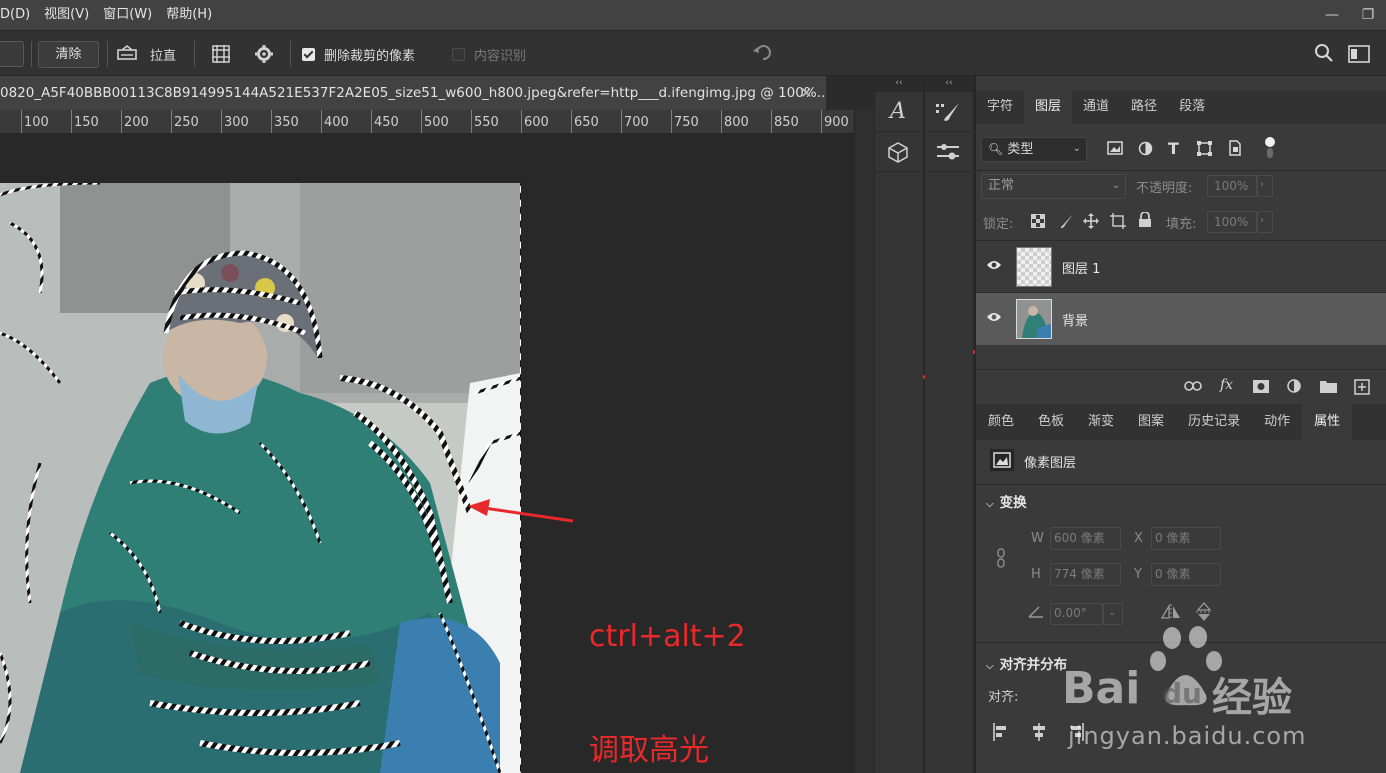 Image resolution: width=1386 pixels, height=773 pixels. I want to click on filter-shape-icon, so click(1204, 150).